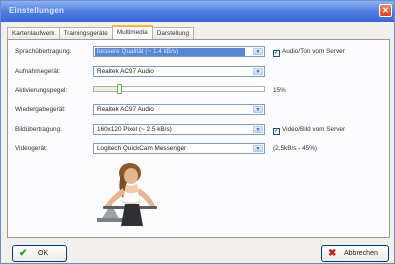 The height and width of the screenshot is (264, 395). I want to click on bilduebertragung-label: Bildübertragung:, so click(38, 129).